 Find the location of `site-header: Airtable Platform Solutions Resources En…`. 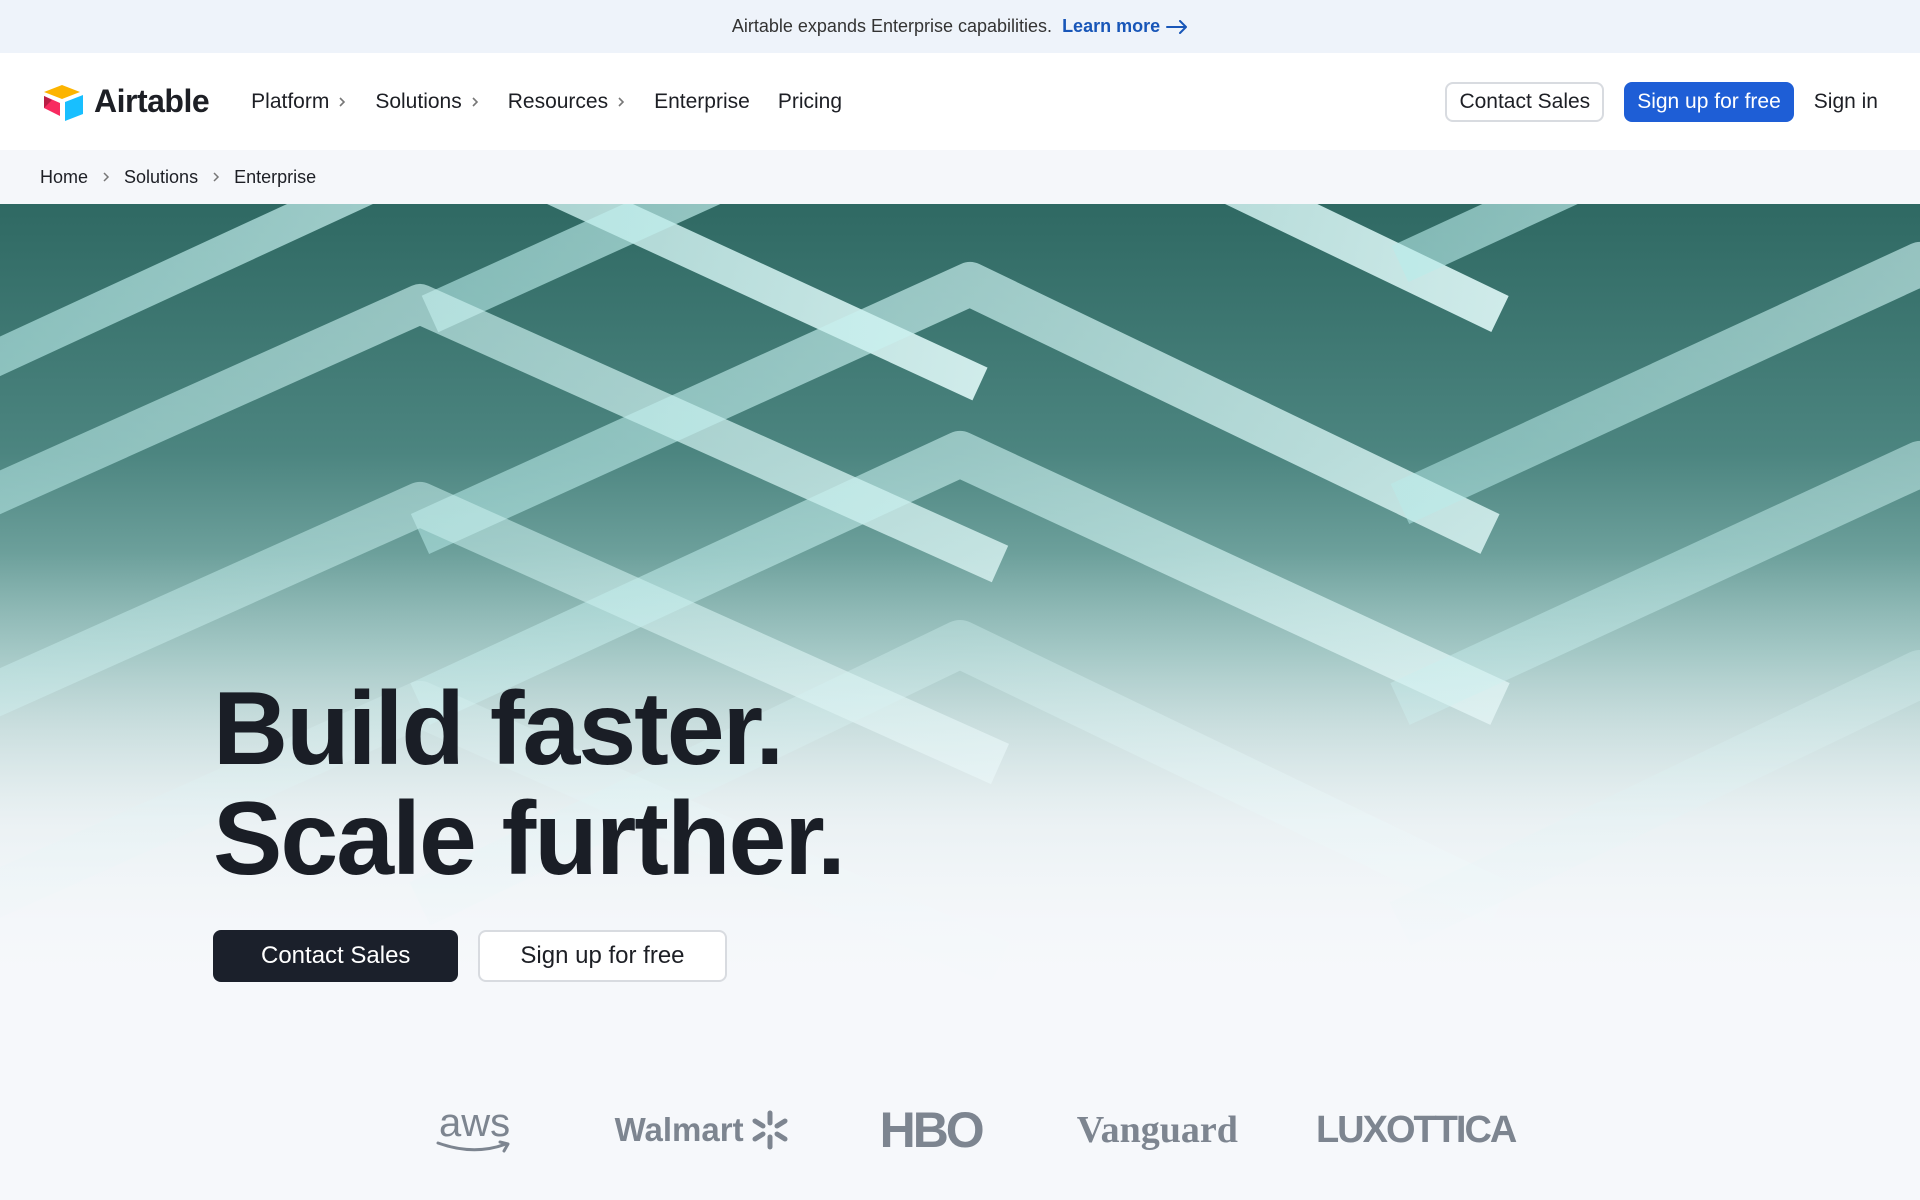

site-header: Airtable Platform Solutions Resources En… is located at coordinates (960, 101).